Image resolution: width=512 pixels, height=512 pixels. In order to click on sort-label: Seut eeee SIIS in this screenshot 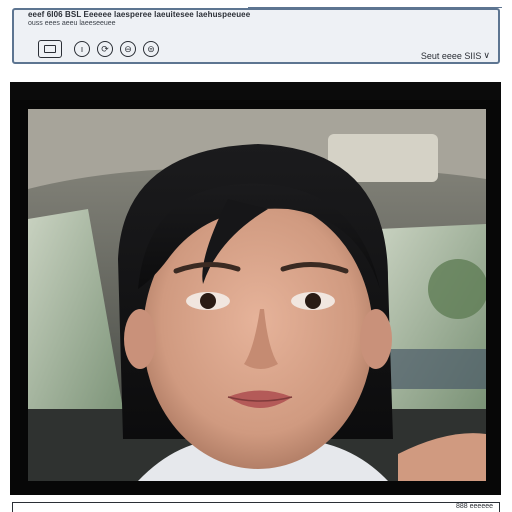, I will do `click(451, 55)`.